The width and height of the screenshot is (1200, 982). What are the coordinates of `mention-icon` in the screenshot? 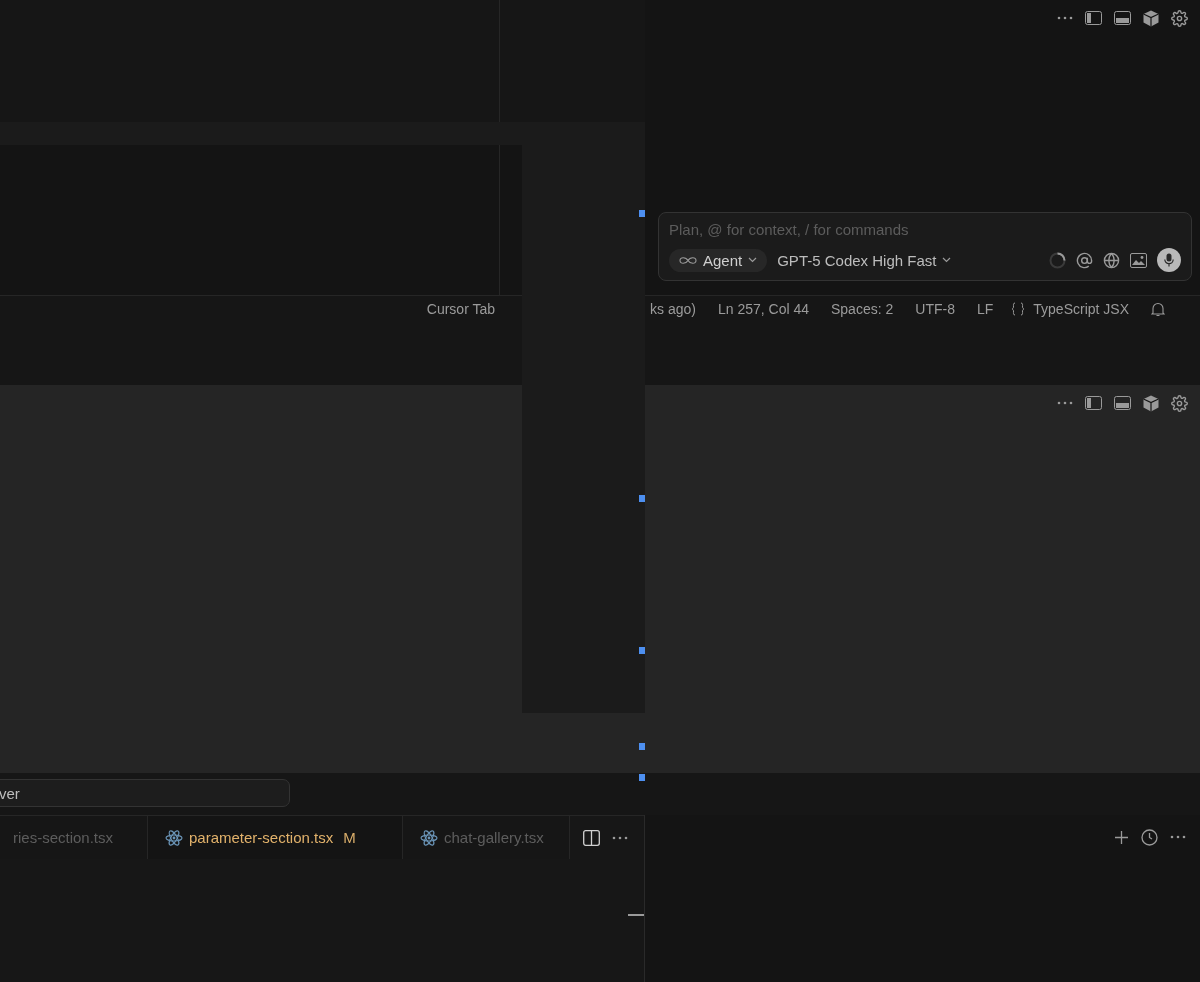 It's located at (1084, 260).